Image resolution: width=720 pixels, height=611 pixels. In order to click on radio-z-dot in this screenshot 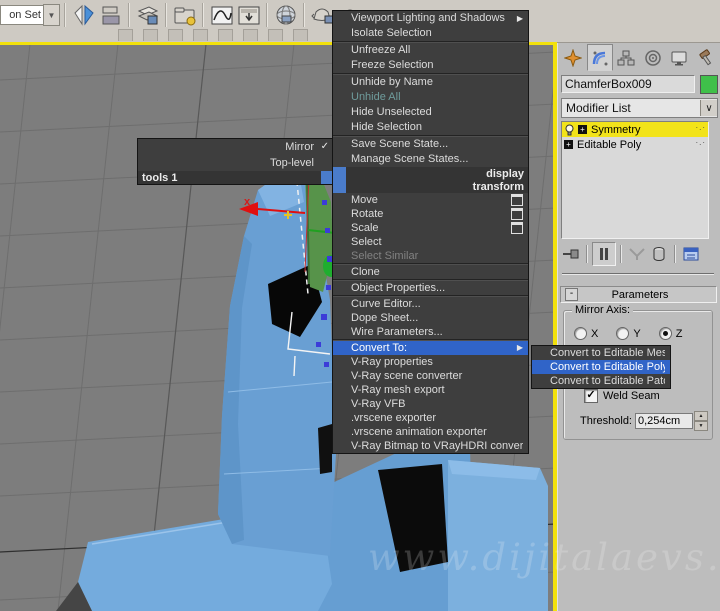, I will do `click(665, 333)`.